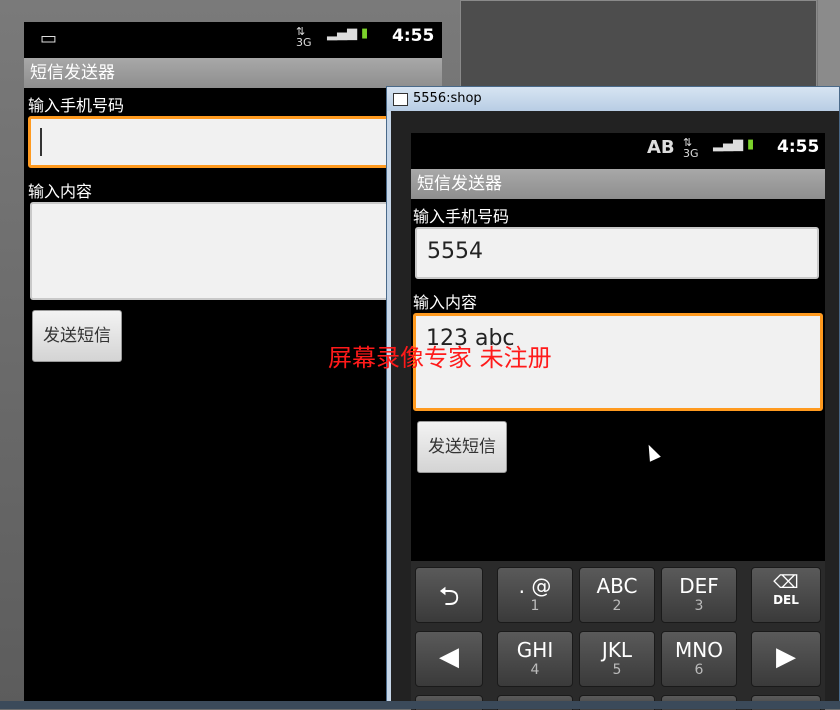  I want to click on status-bar: ▭ ⇅ 3G ▂▄▆ ▮ 4:55, so click(233, 36).